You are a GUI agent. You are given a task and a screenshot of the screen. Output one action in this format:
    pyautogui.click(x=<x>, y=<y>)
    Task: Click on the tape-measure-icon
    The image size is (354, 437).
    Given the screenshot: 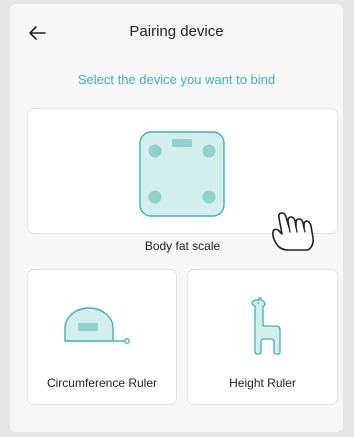 What is the action you would take?
    pyautogui.click(x=101, y=328)
    